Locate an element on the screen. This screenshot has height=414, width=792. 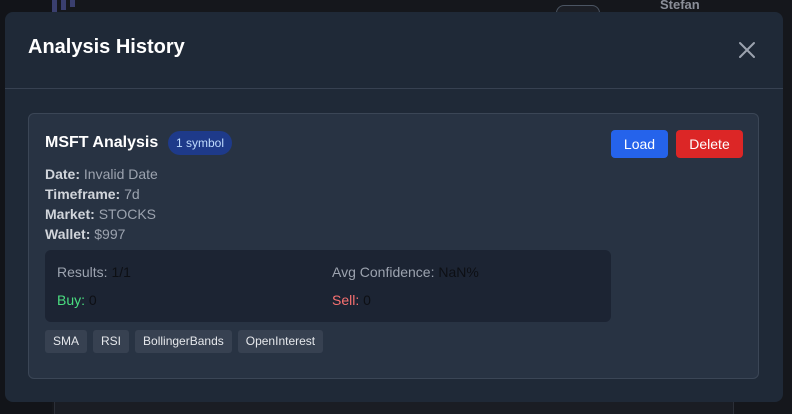
modal-title: Analysis History is located at coordinates (106, 47).